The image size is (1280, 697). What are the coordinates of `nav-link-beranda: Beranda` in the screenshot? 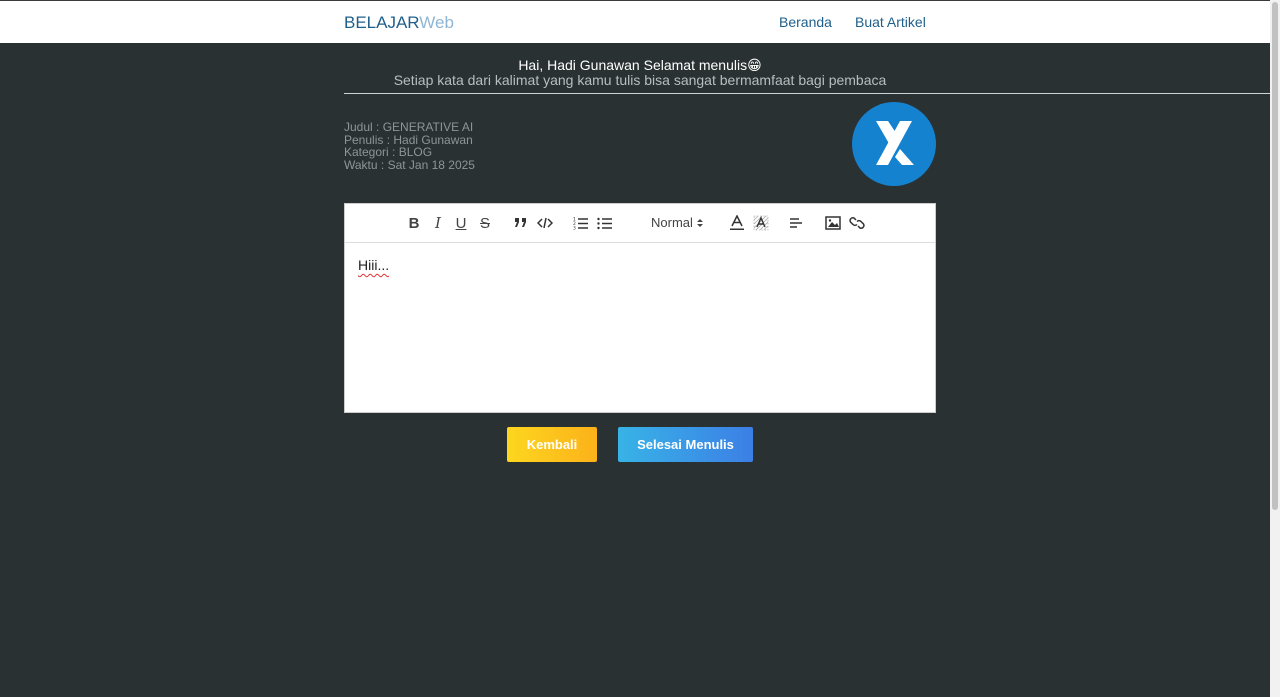 It's located at (805, 22).